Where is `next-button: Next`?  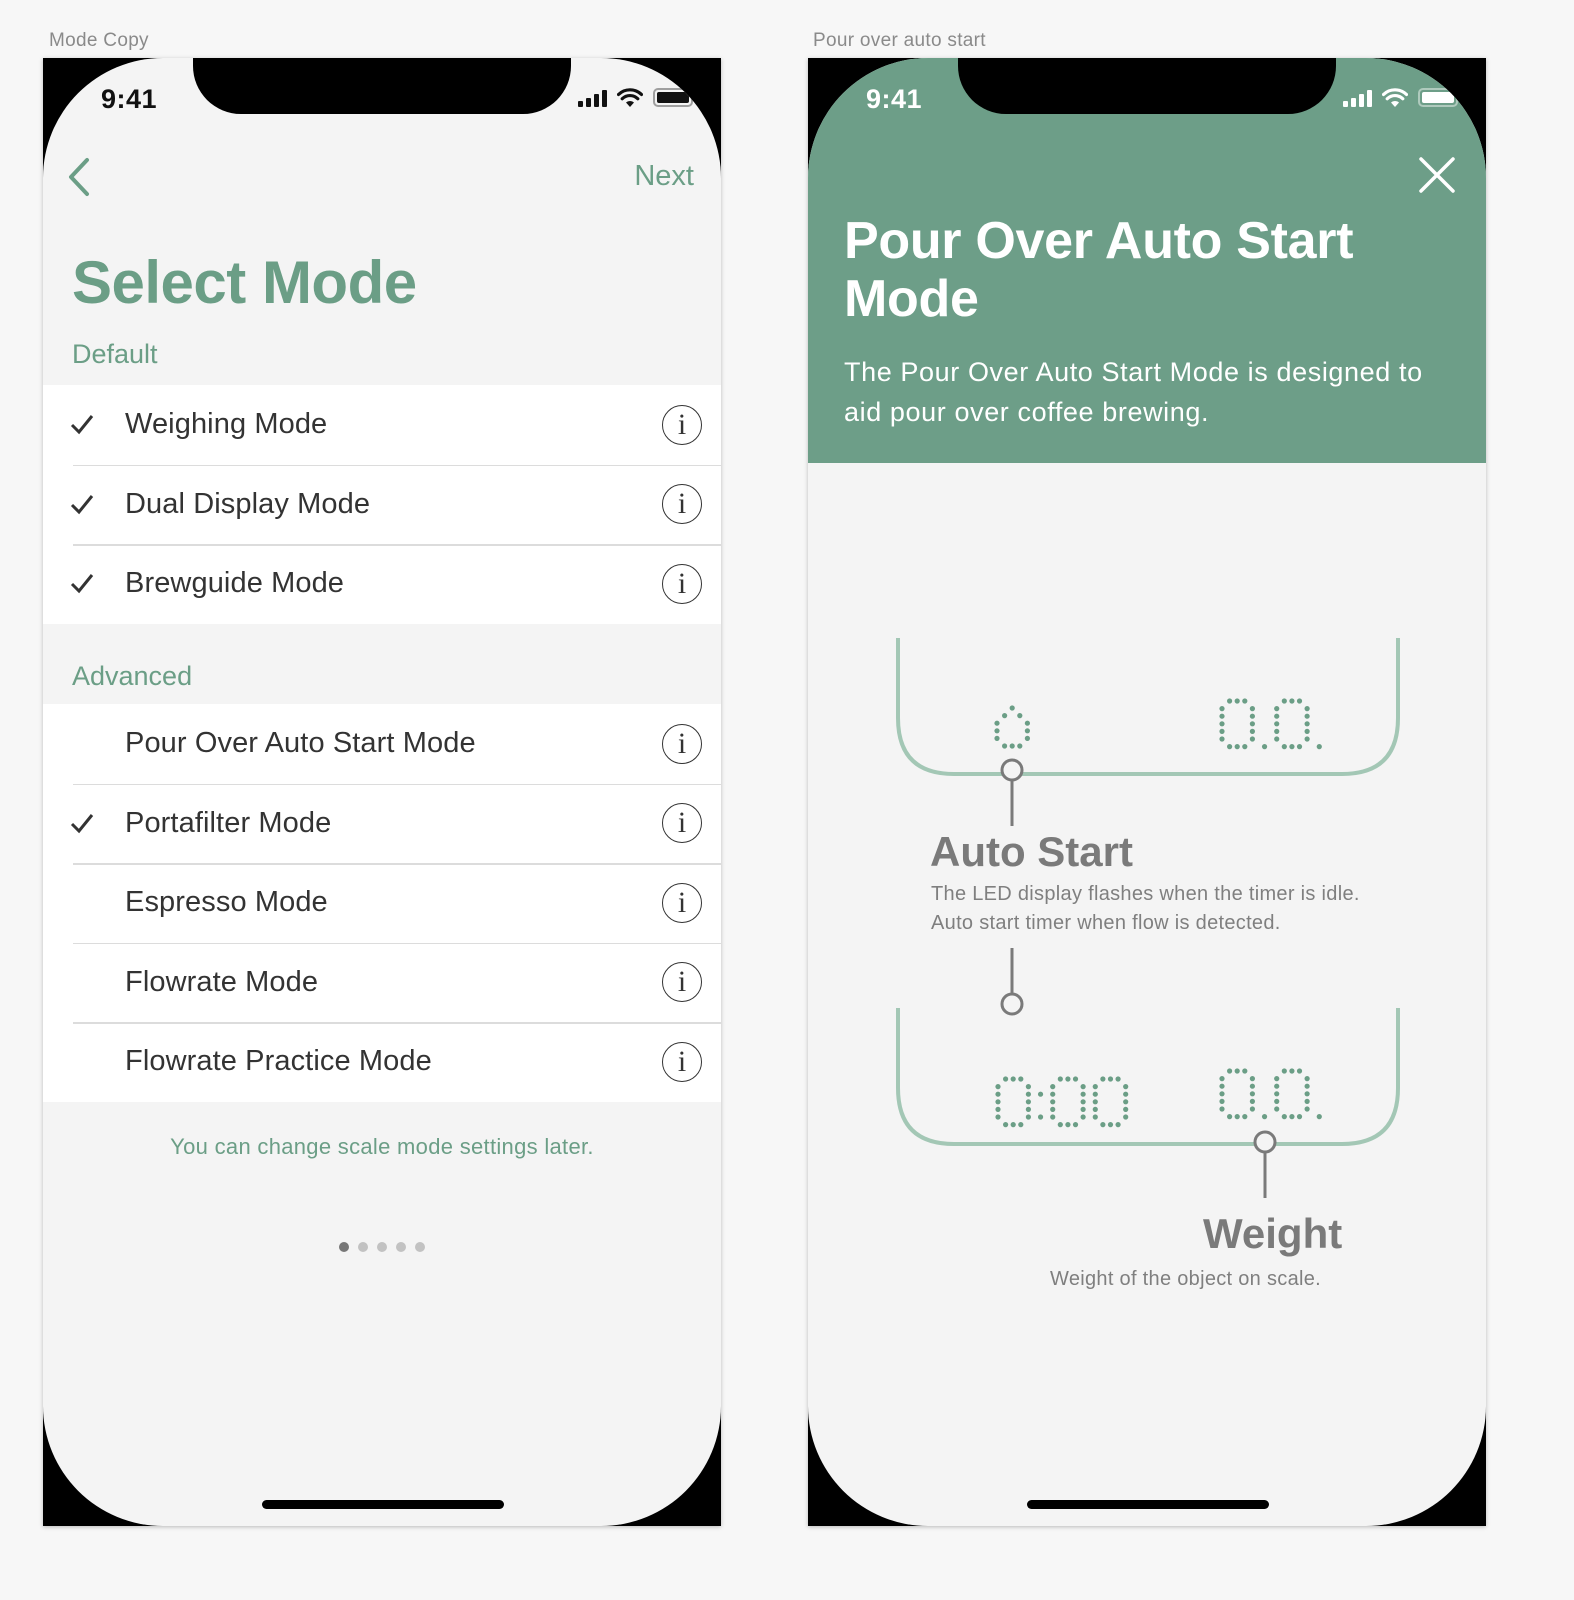 next-button: Next is located at coordinates (664, 176).